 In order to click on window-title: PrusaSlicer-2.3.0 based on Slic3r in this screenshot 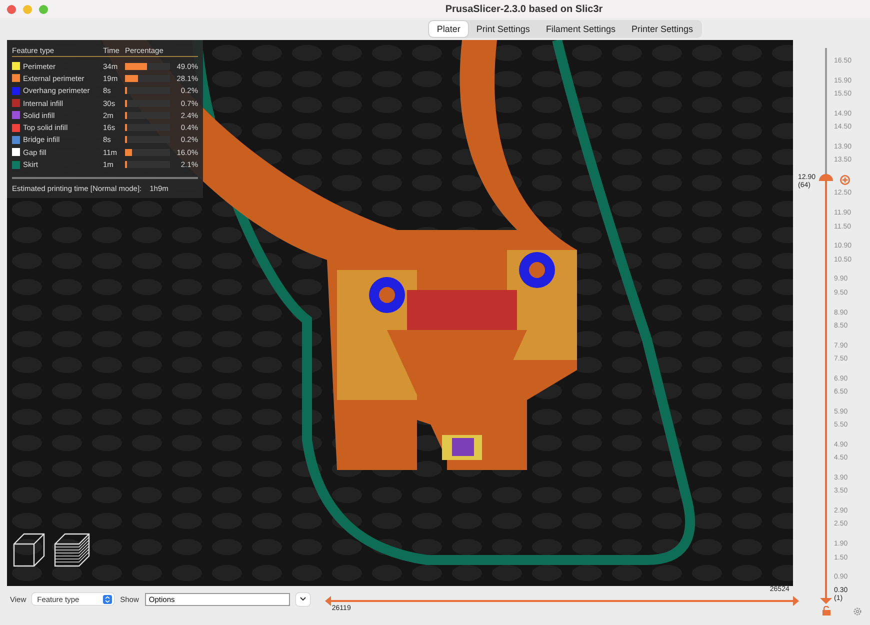, I will do `click(524, 9)`.